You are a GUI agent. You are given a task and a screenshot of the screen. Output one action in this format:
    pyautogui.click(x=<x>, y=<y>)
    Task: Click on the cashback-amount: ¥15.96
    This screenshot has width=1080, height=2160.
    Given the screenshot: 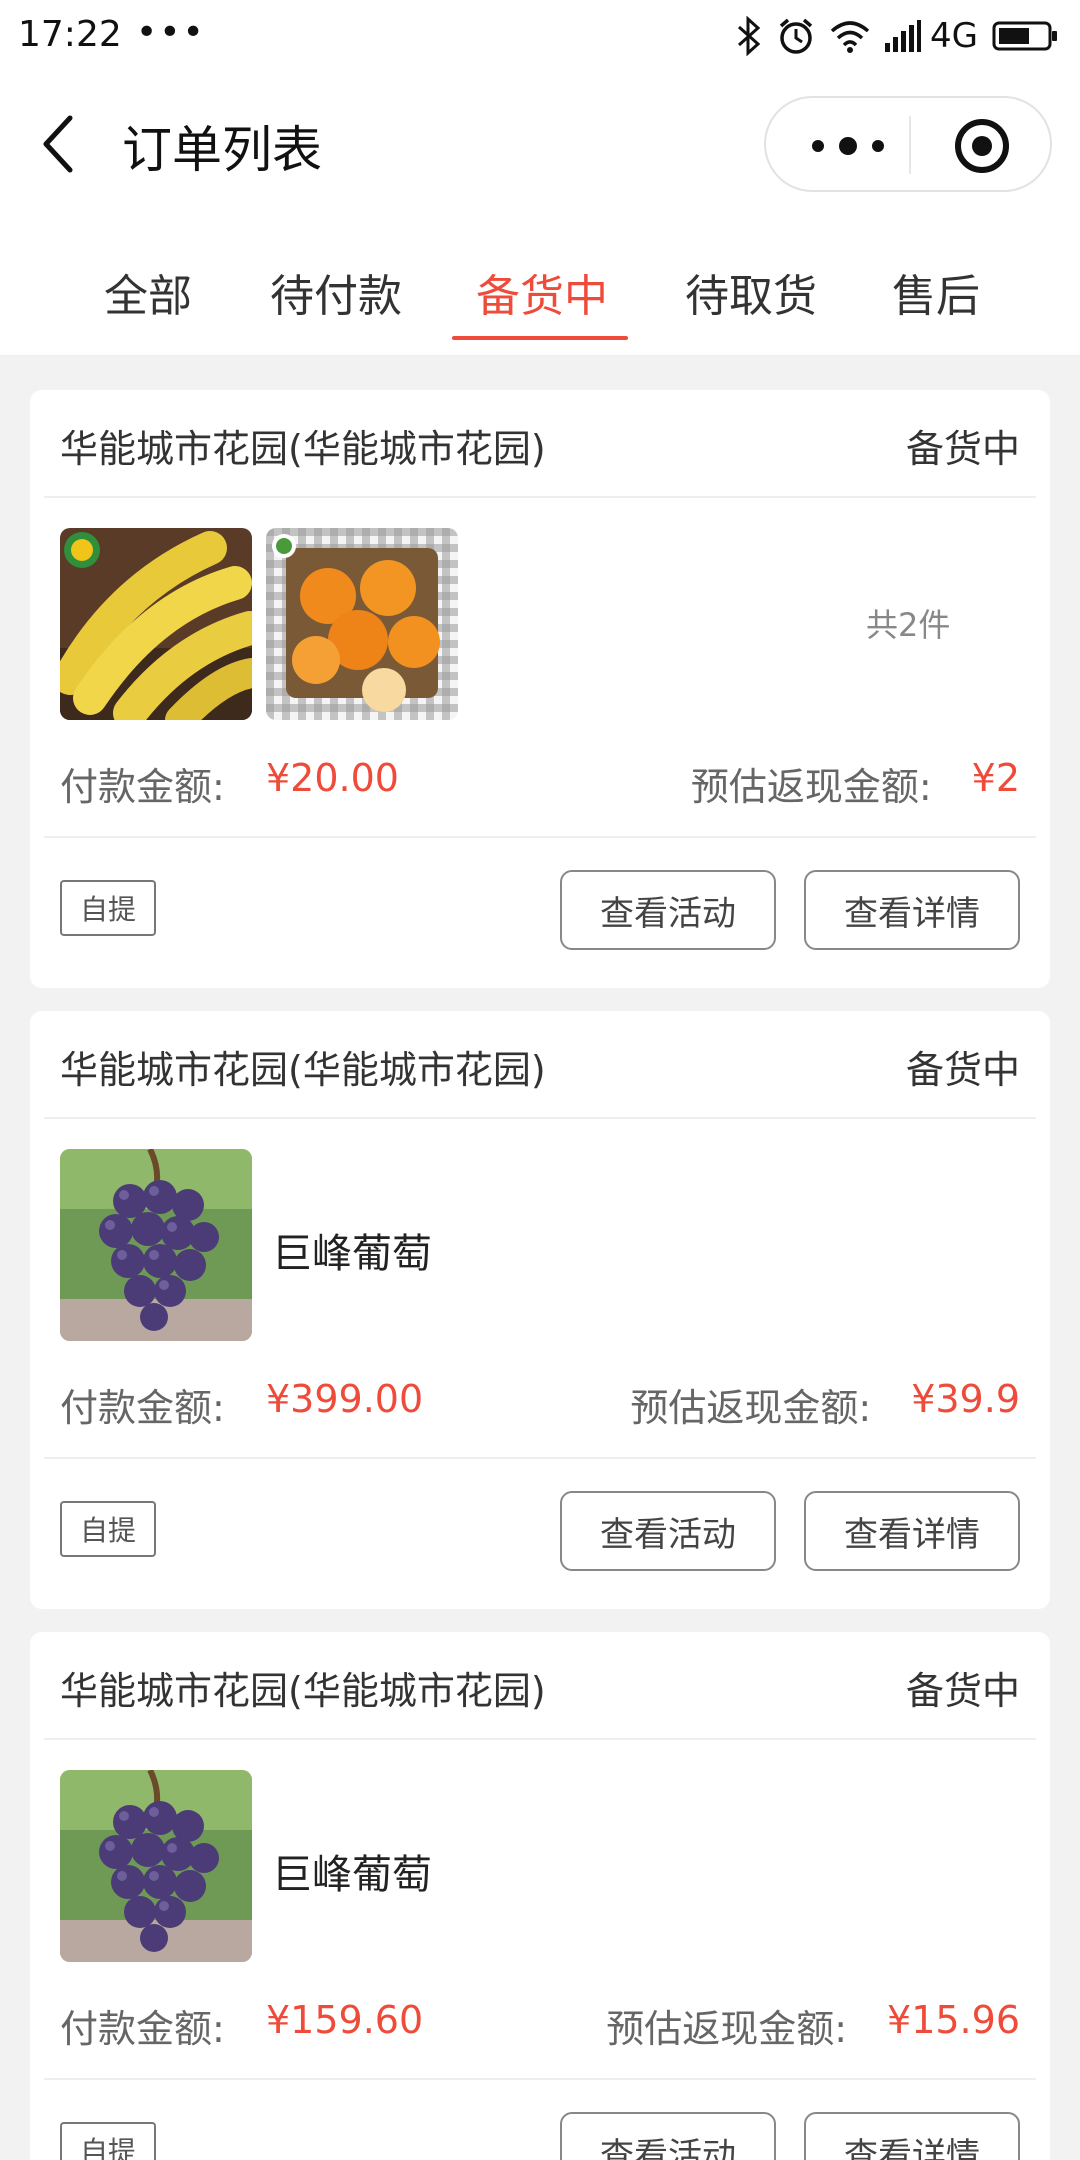 What is the action you would take?
    pyautogui.click(x=953, y=2020)
    